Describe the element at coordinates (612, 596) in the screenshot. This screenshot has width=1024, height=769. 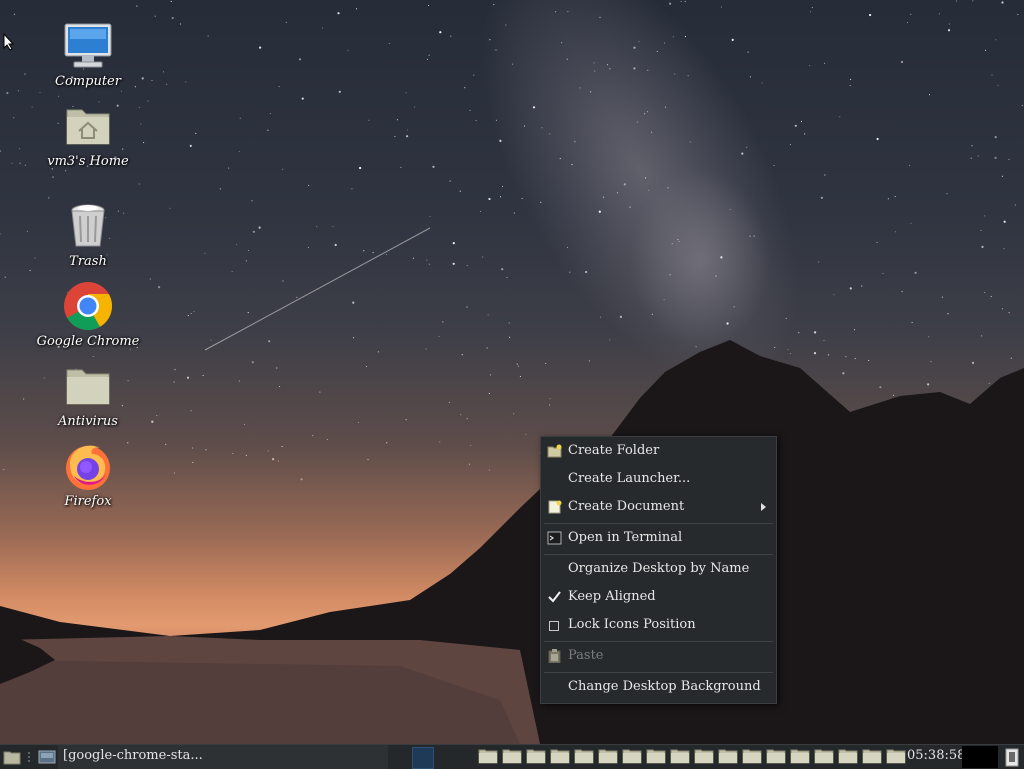
I see `menu-item-label: Keep Aligned` at that location.